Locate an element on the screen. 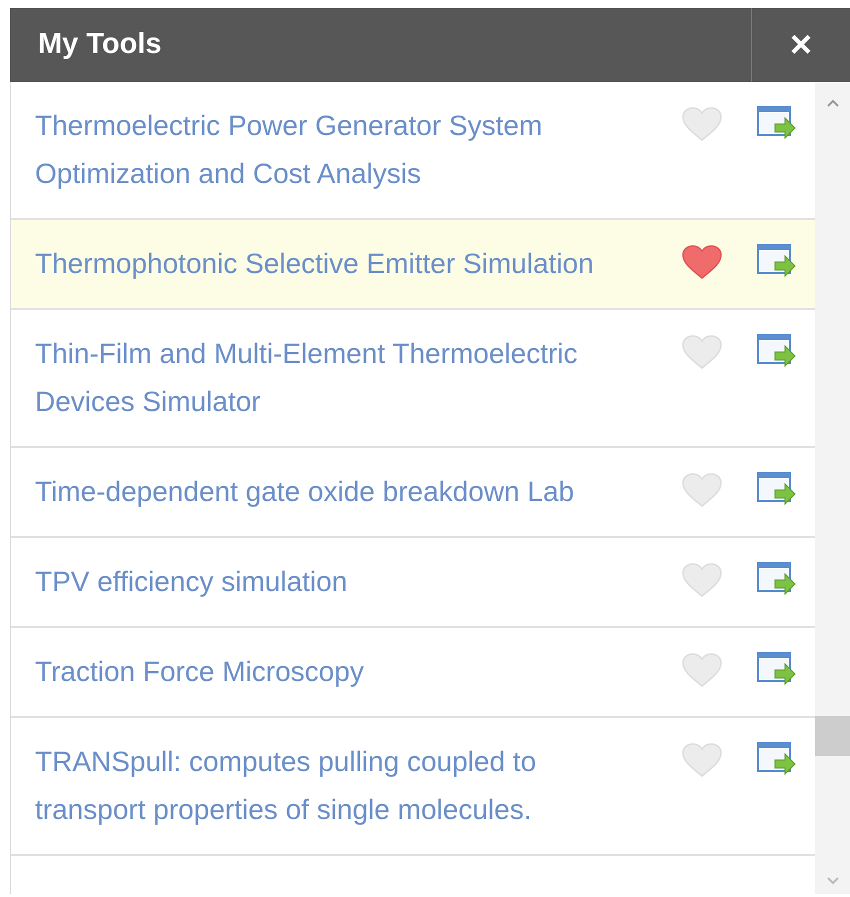 The height and width of the screenshot is (897, 850). heart-icon is located at coordinates (702, 262).